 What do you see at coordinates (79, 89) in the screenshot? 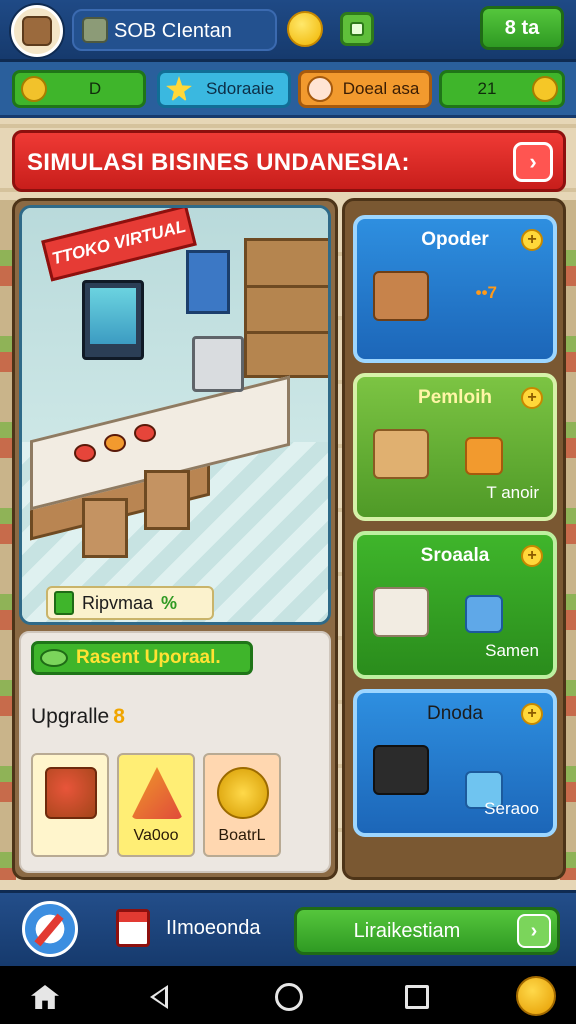
I see `stat-coins: D` at bounding box center [79, 89].